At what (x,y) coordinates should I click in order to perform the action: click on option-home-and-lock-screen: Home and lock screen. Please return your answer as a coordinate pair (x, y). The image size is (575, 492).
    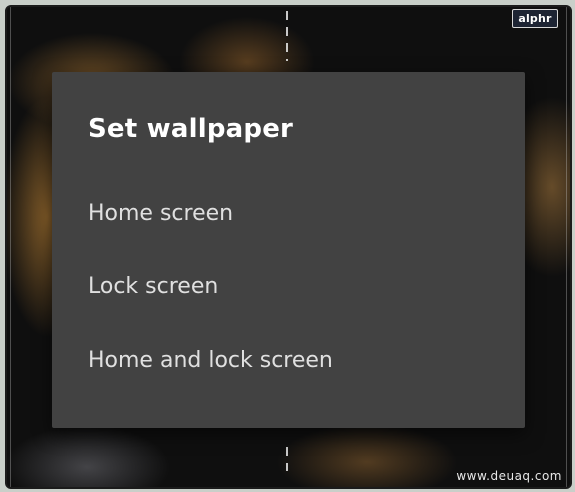
    Looking at the image, I should click on (288, 360).